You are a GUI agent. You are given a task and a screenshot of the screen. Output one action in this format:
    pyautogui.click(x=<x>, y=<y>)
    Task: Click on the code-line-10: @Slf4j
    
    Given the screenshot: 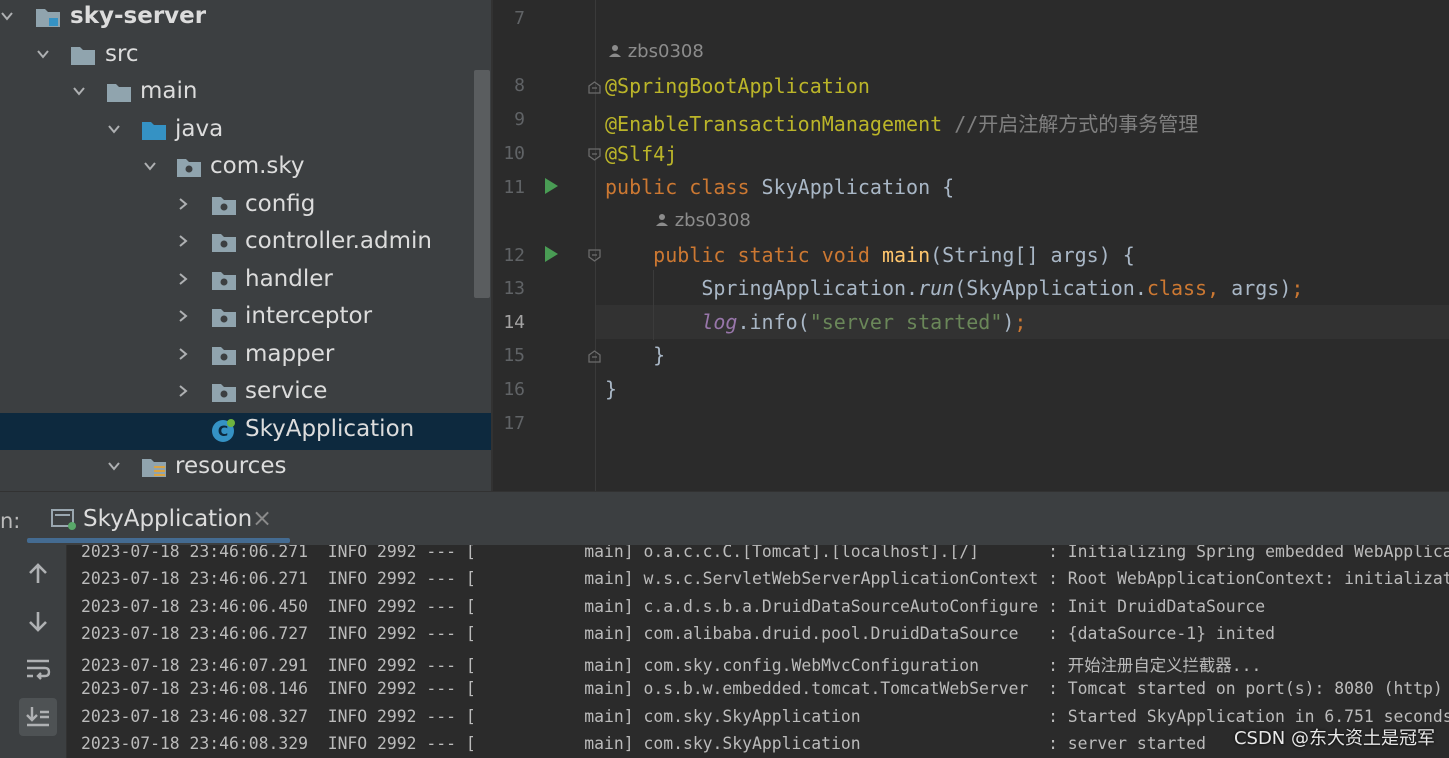 What is the action you would take?
    pyautogui.click(x=641, y=154)
    